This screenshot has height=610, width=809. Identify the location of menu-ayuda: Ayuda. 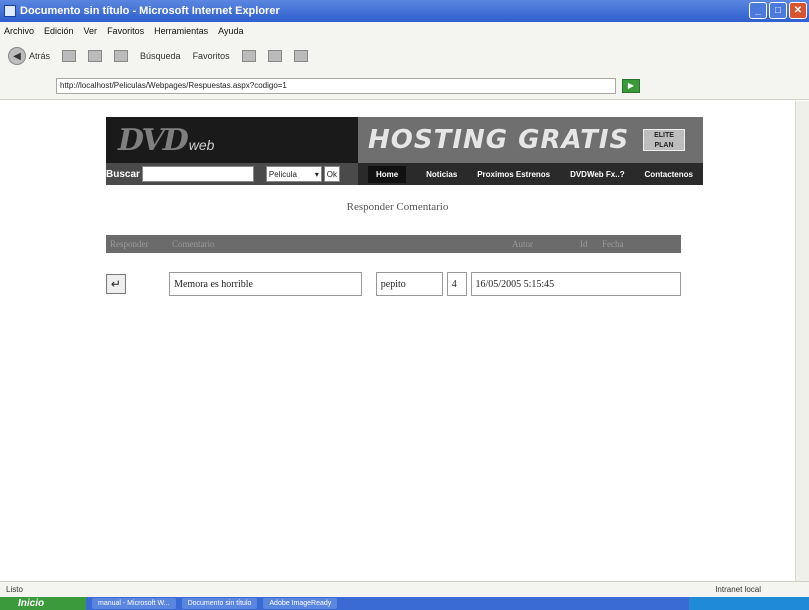
(230, 31).